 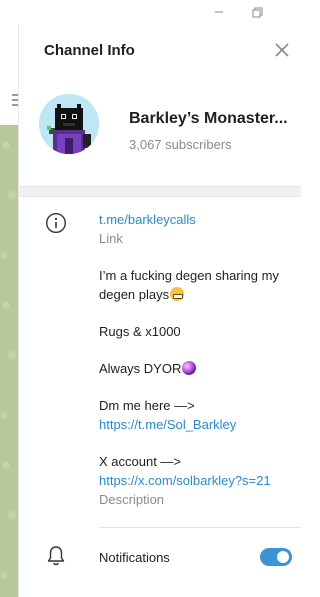 What do you see at coordinates (276, 557) in the screenshot?
I see `notifications-toggle` at bounding box center [276, 557].